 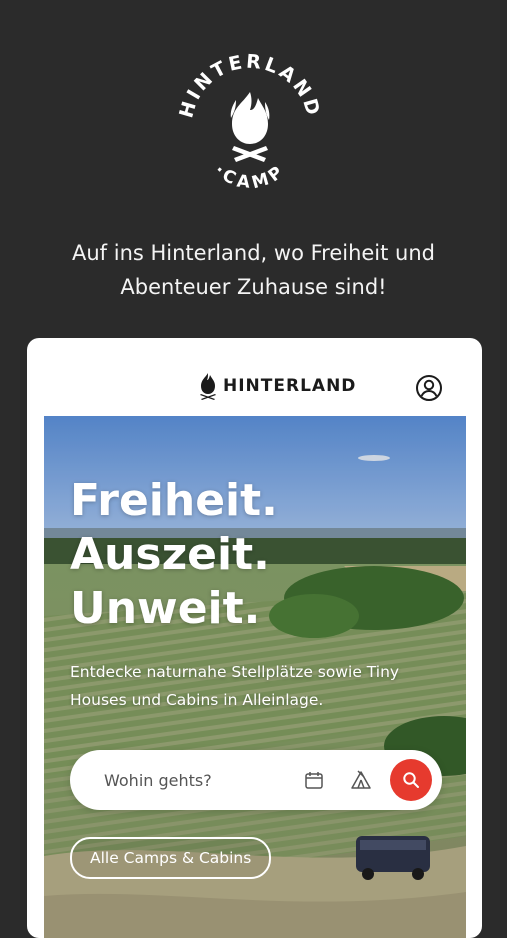 I want to click on all-camps-button: Alle Camps & Cabins, so click(x=171, y=858).